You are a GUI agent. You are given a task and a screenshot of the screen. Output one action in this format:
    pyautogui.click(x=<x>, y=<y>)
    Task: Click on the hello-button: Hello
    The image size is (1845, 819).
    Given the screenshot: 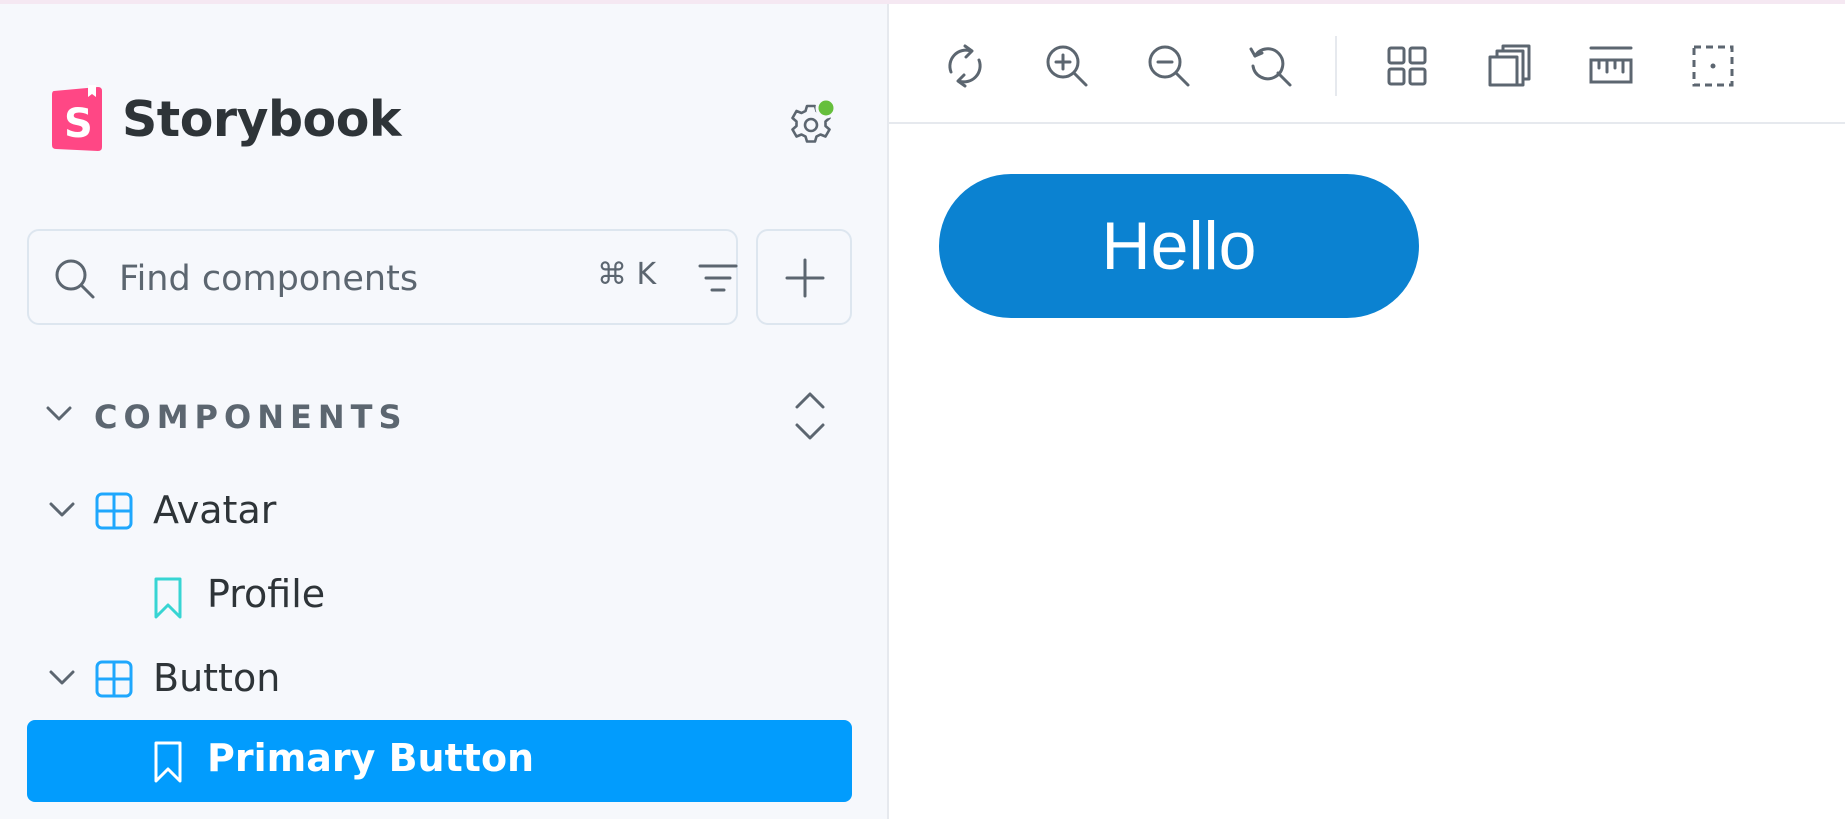 What is the action you would take?
    pyautogui.click(x=1179, y=246)
    